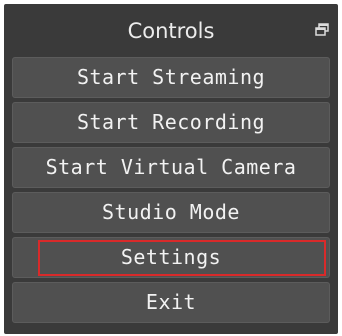 The width and height of the screenshot is (342, 336). Describe the element at coordinates (171, 77) in the screenshot. I see `start-streaming-button: Start Streaming` at that location.